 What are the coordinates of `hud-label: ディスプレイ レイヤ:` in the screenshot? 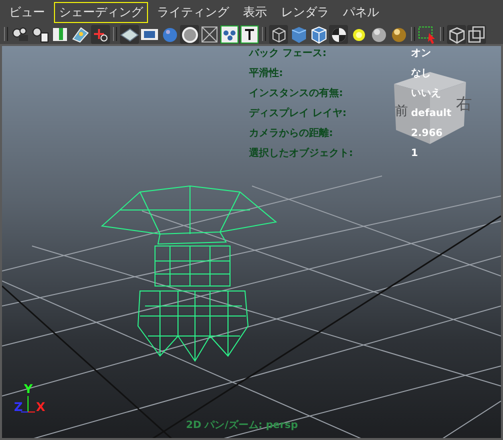 It's located at (297, 113).